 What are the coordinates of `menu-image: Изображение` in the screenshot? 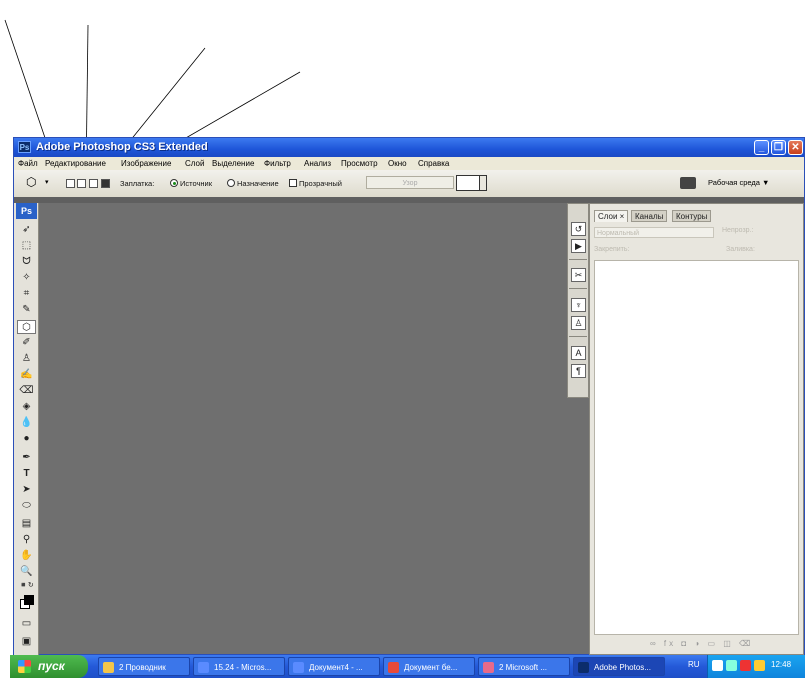 It's located at (146, 163).